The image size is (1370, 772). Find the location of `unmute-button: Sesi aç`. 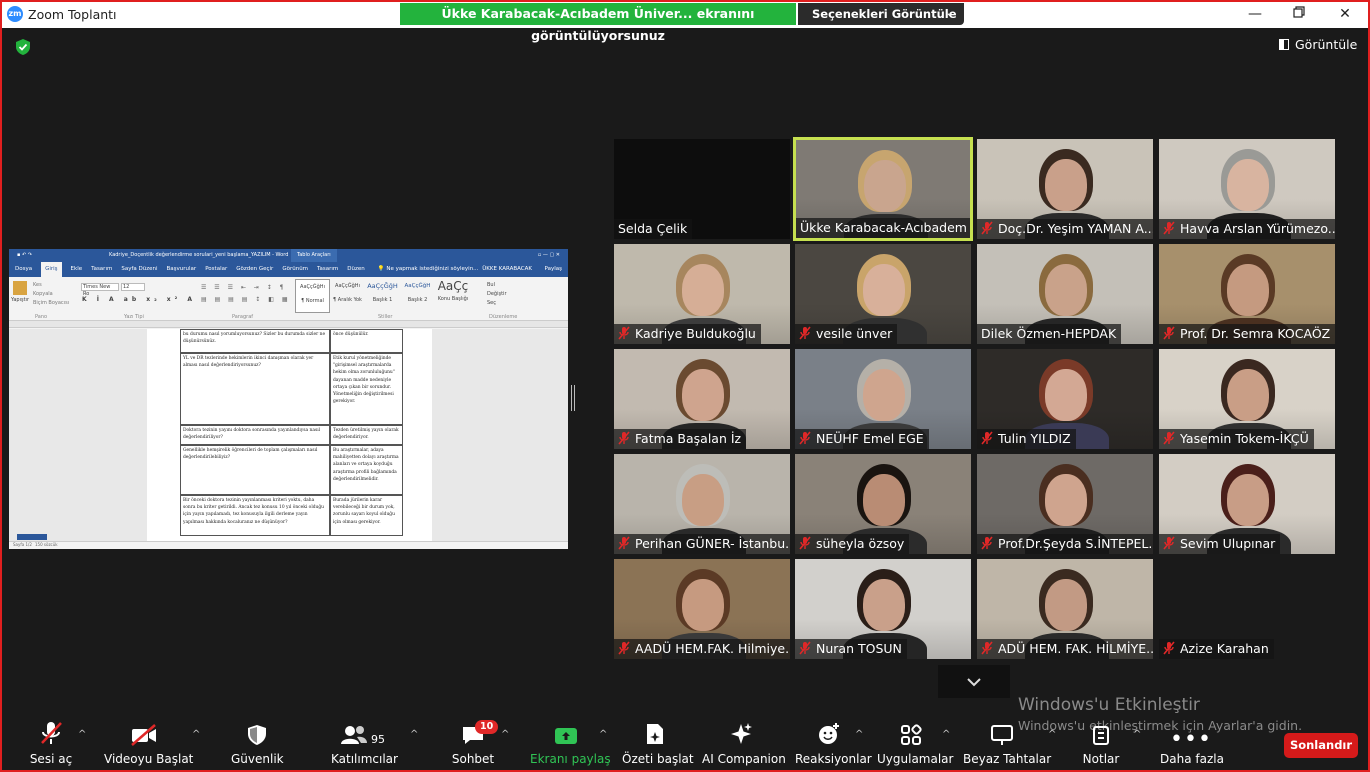

unmute-button: Sesi aç is located at coordinates (51, 742).